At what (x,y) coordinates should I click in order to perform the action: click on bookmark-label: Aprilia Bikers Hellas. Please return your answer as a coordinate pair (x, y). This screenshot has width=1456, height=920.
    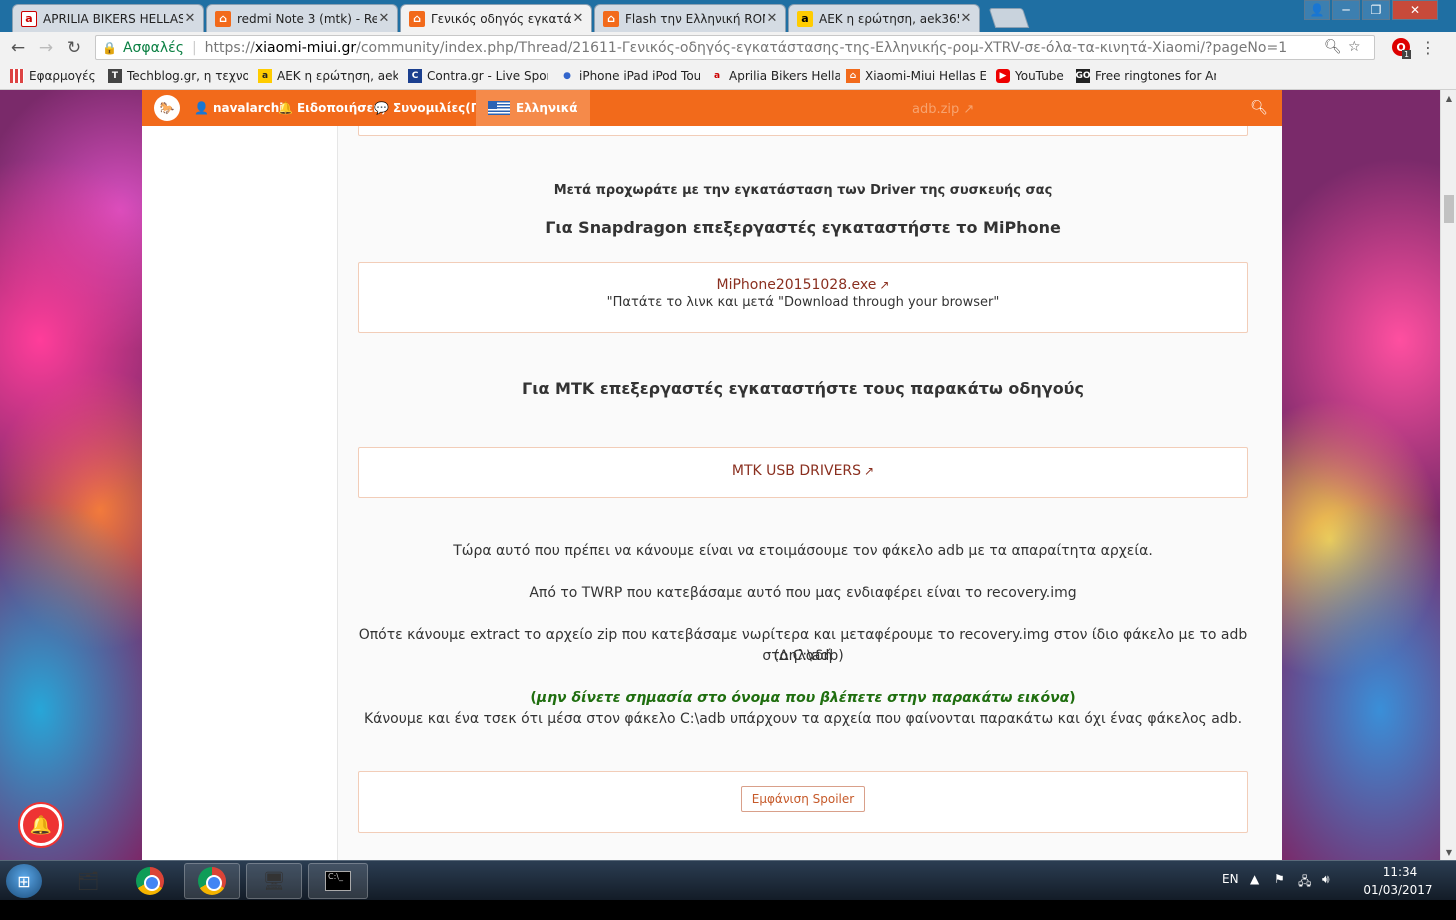
    Looking at the image, I should click on (784, 76).